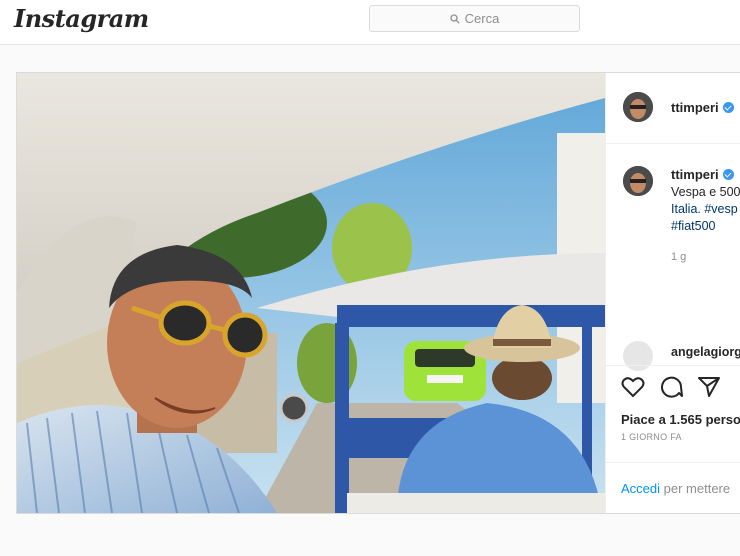  I want to click on author-username: ttimperi, so click(702, 107).